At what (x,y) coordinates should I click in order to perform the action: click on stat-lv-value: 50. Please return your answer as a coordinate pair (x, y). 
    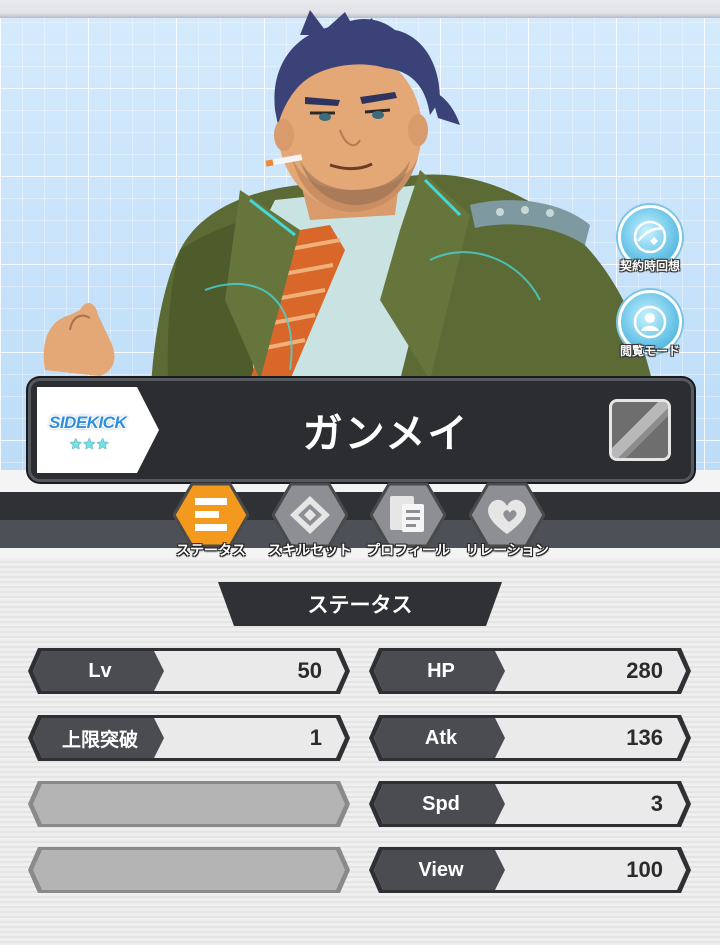
    Looking at the image, I should click on (309, 670).